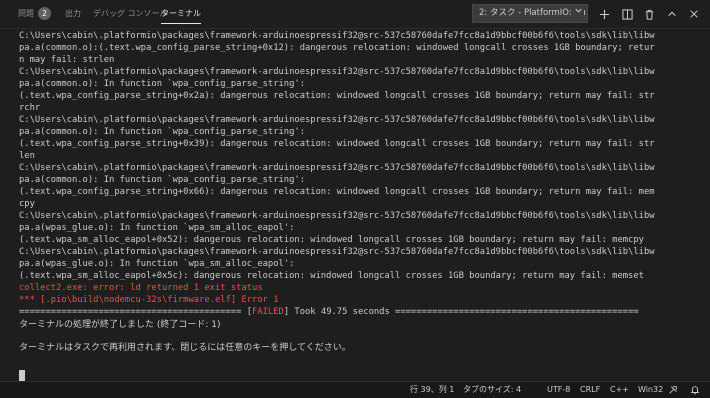 This screenshot has width=710, height=398. Describe the element at coordinates (695, 390) in the screenshot. I see `notifications-icon` at that location.